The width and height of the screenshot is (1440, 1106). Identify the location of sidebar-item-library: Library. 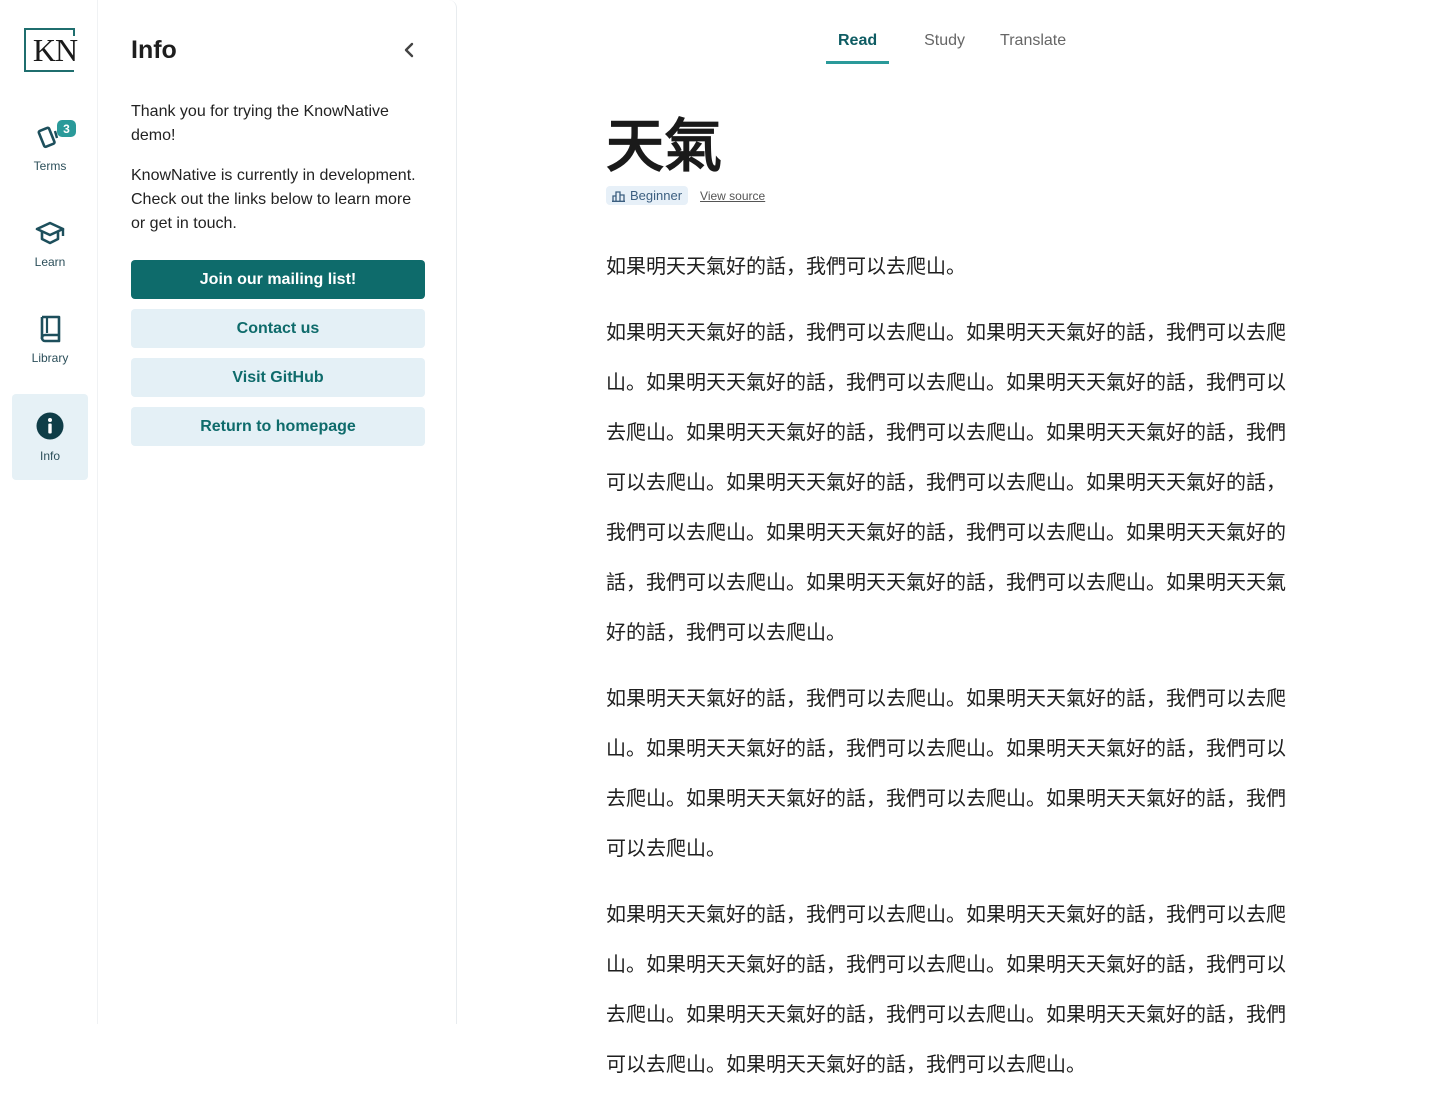
(50, 339).